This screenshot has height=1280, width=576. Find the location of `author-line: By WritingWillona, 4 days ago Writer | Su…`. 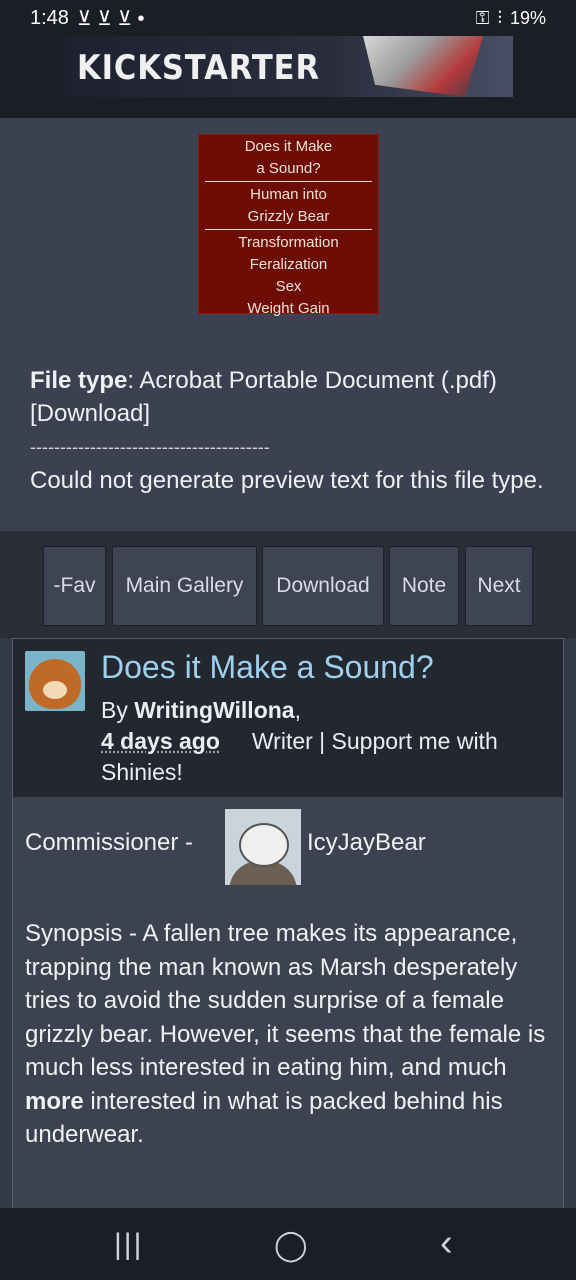

author-line: By WritingWillona, 4 days ago Writer | Su… is located at coordinates (299, 741).